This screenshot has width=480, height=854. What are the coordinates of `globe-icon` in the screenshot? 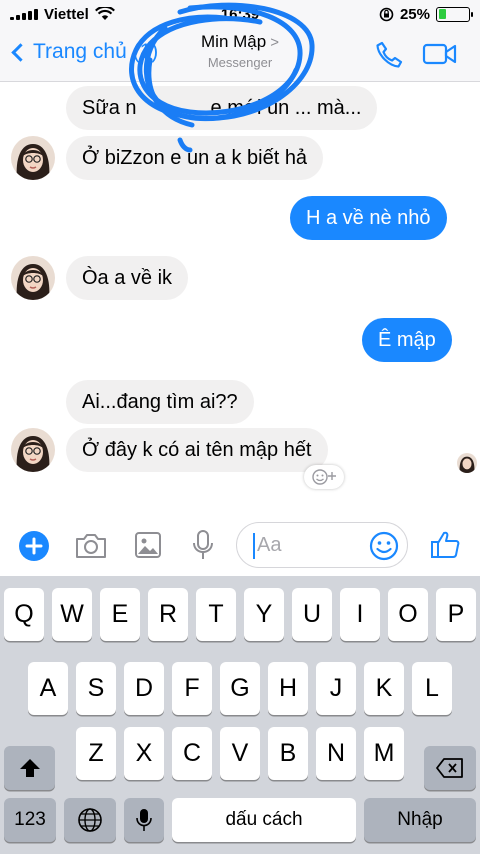 It's located at (90, 820).